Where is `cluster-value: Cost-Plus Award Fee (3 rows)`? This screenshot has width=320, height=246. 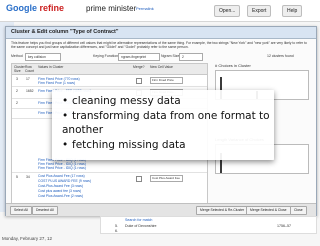
cluster-value: Cost-Plus Award Fee (3 rows) is located at coordinates (60, 186).